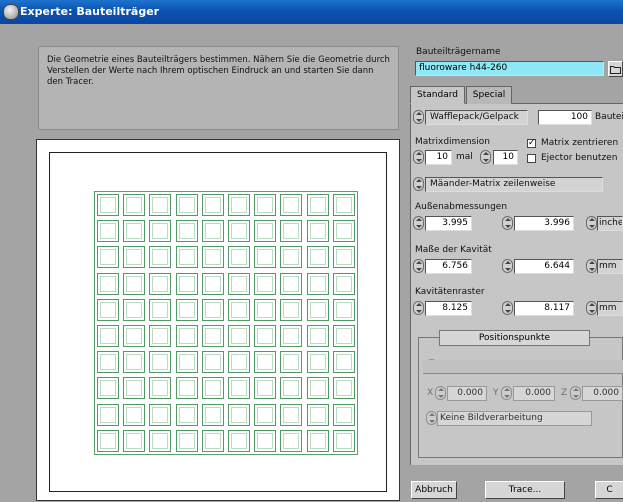 The width and height of the screenshot is (623, 502). I want to click on outer-unit-spin, so click(591, 223).